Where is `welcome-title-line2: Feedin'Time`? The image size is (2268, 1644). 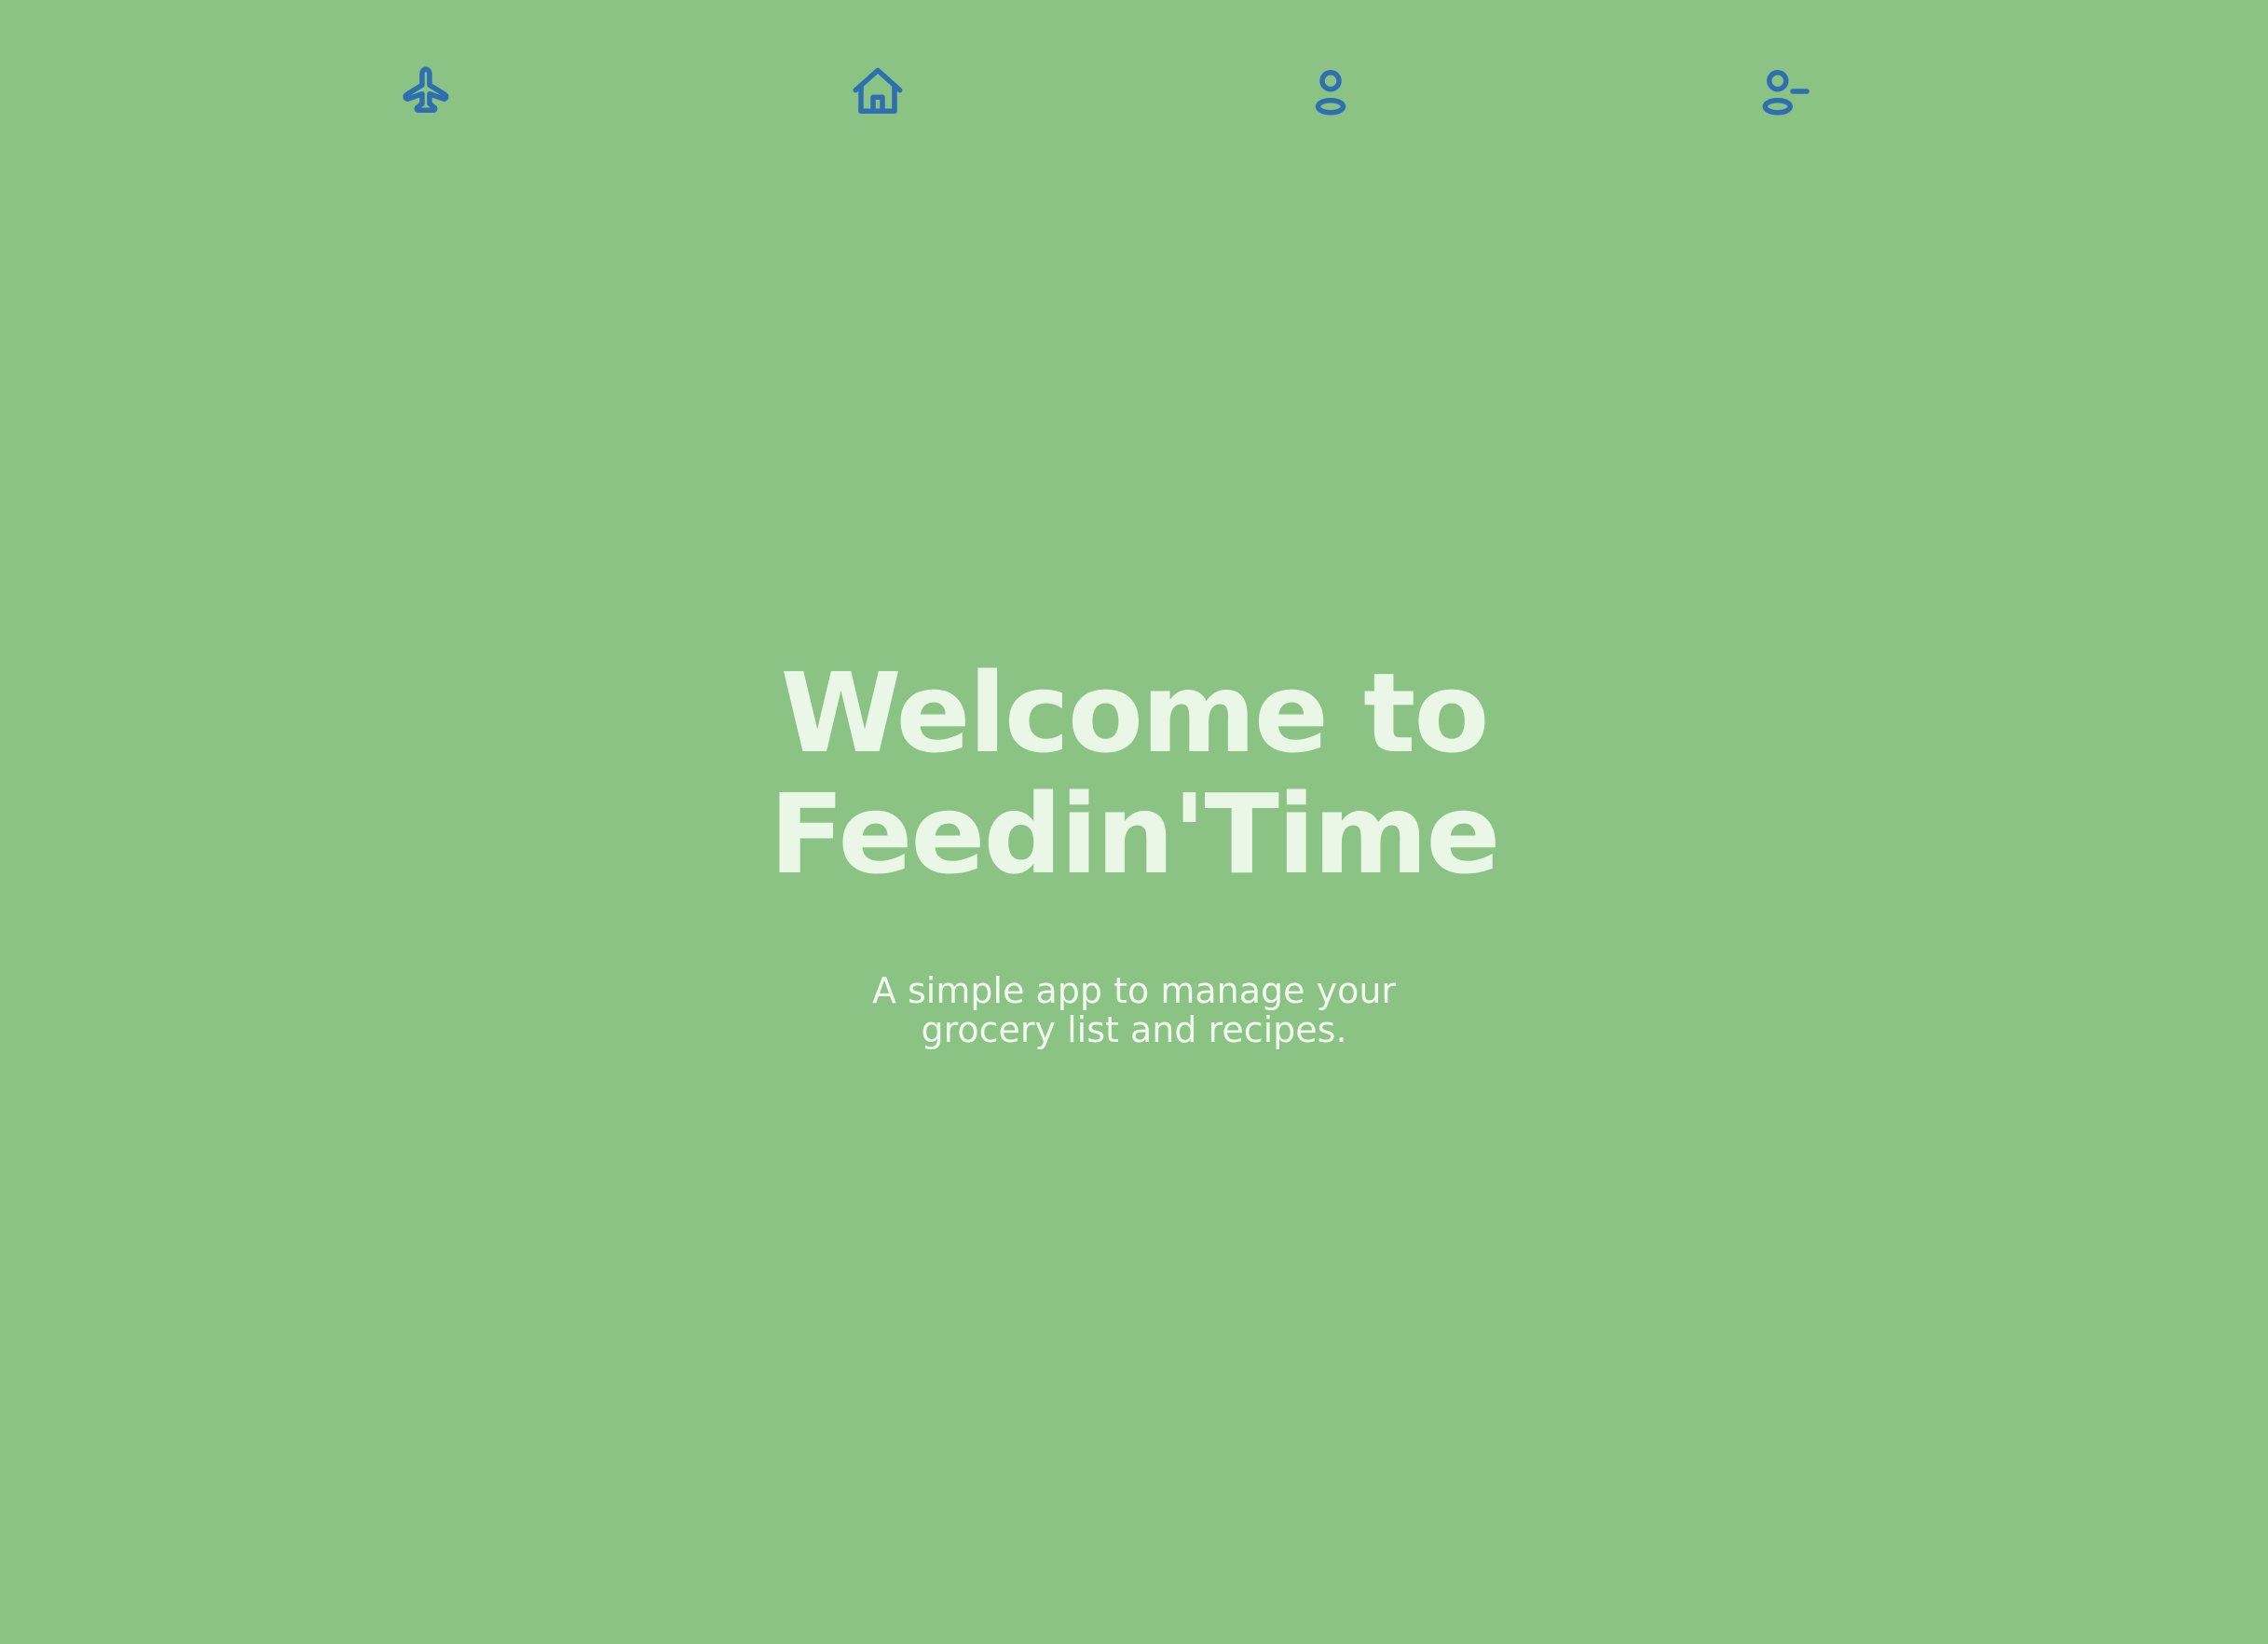
welcome-title-line2: Feedin'Time is located at coordinates (1135, 834).